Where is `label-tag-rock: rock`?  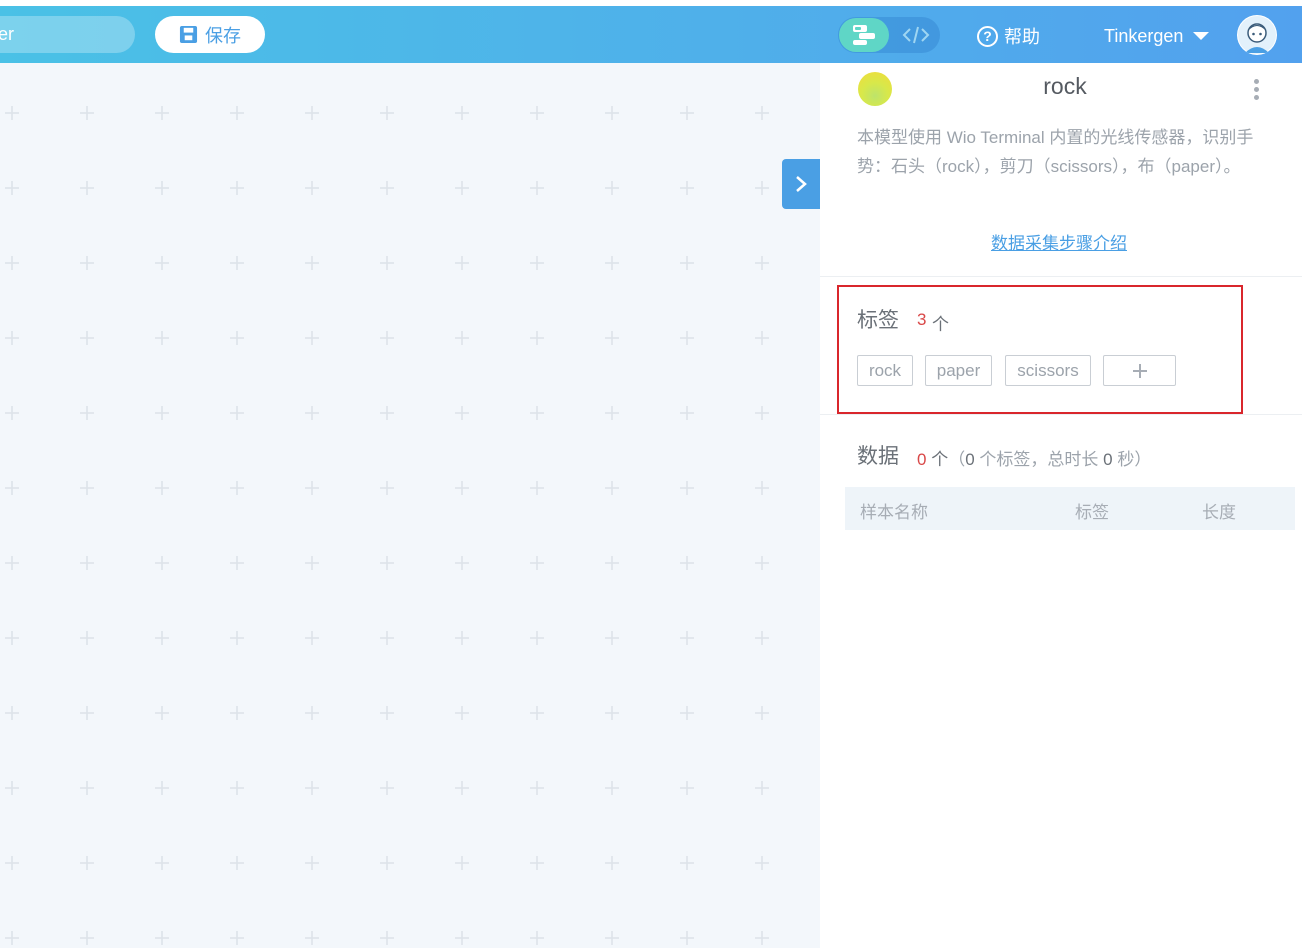
label-tag-rock: rock is located at coordinates (885, 370).